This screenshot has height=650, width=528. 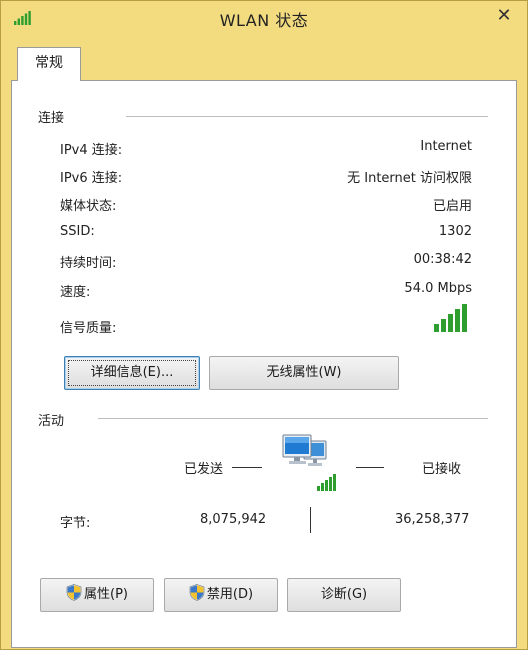 I want to click on wireless-properties-label: 无线属性(W), so click(x=304, y=372).